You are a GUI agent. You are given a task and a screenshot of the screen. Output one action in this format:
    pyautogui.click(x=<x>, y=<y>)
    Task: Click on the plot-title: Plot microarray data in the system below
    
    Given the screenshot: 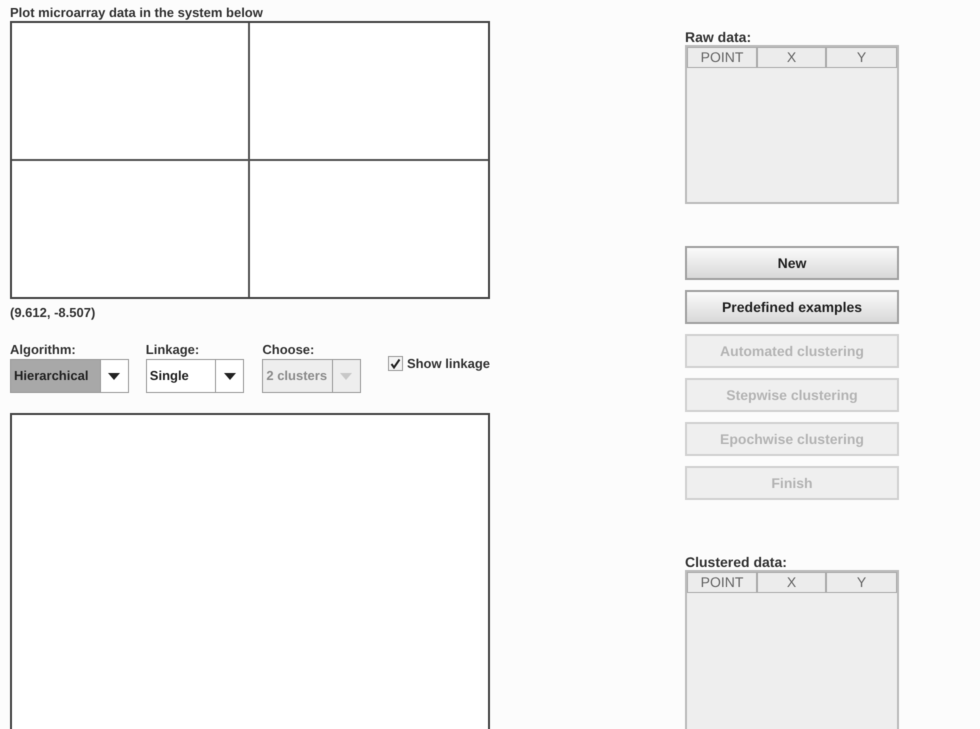 What is the action you would take?
    pyautogui.click(x=136, y=12)
    